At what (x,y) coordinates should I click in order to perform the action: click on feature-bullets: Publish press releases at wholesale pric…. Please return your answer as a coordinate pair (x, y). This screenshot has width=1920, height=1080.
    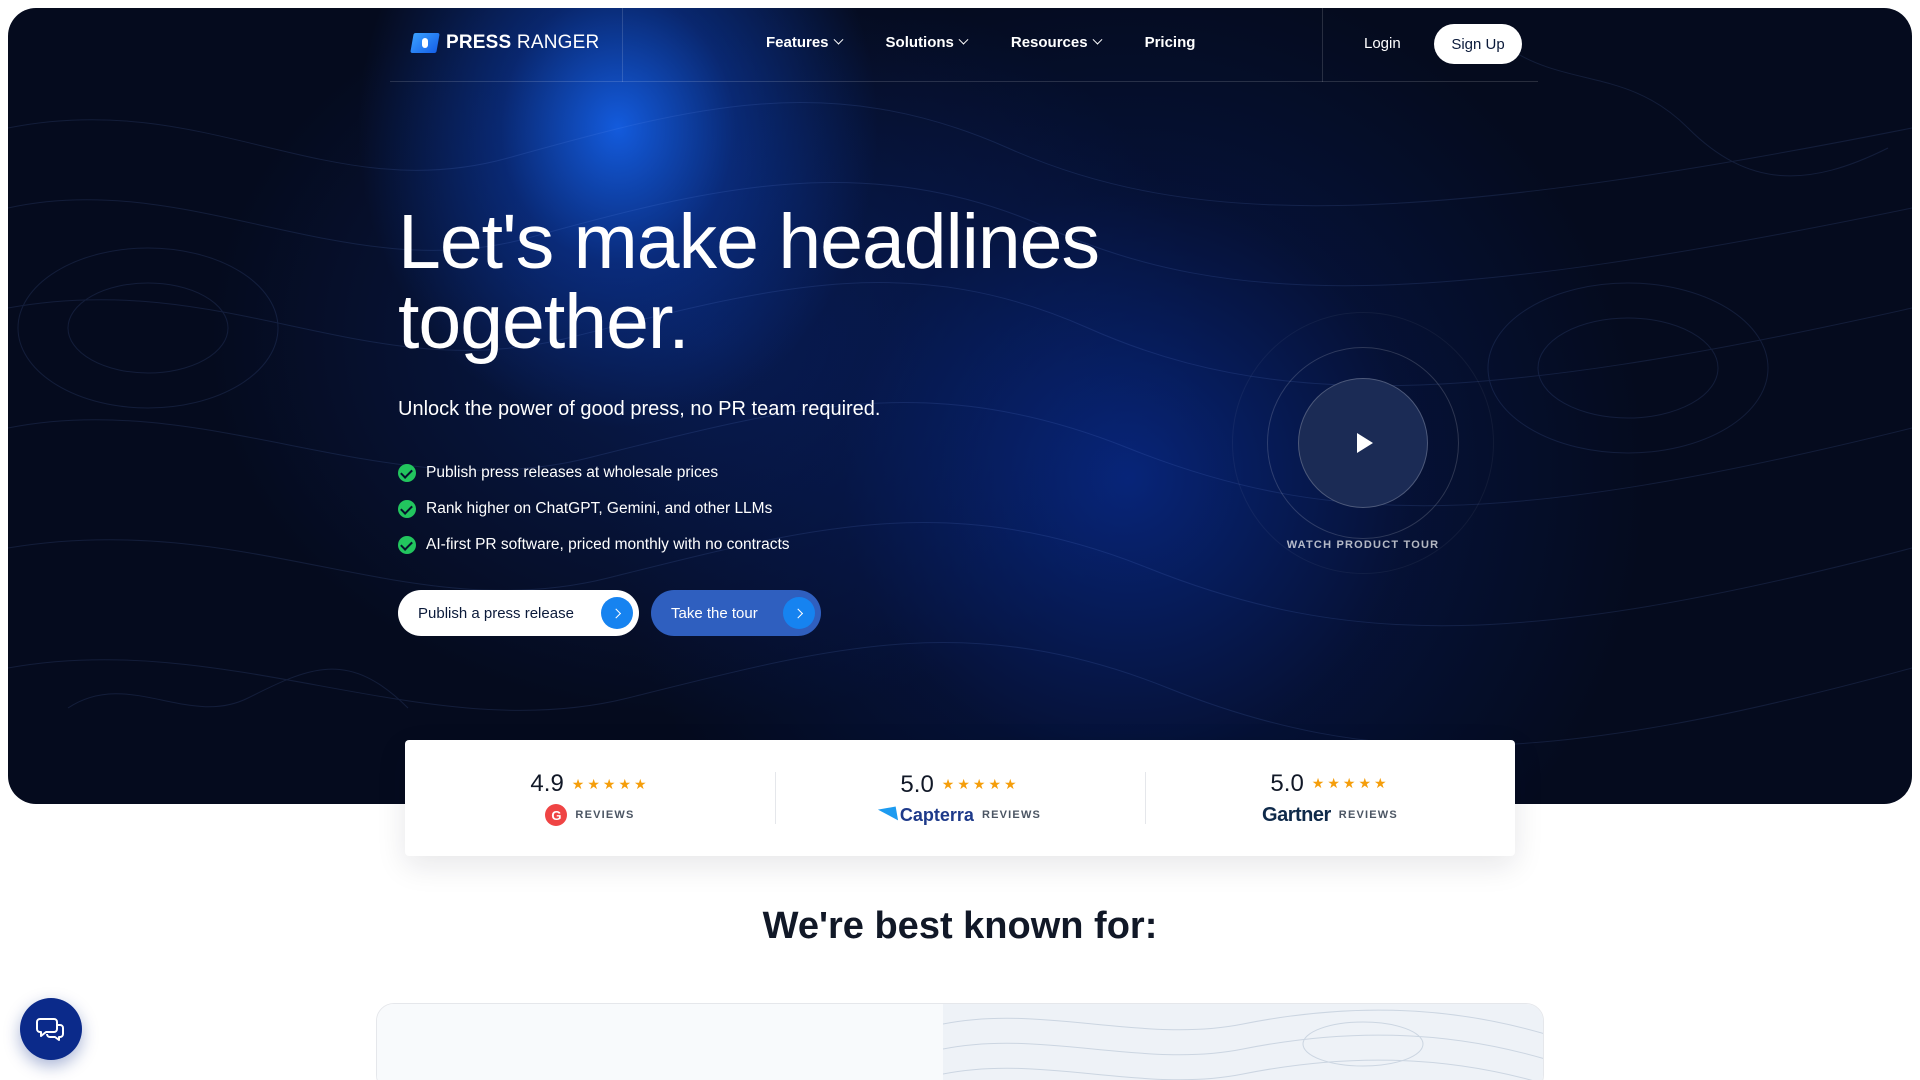
    Looking at the image, I should click on (594, 509).